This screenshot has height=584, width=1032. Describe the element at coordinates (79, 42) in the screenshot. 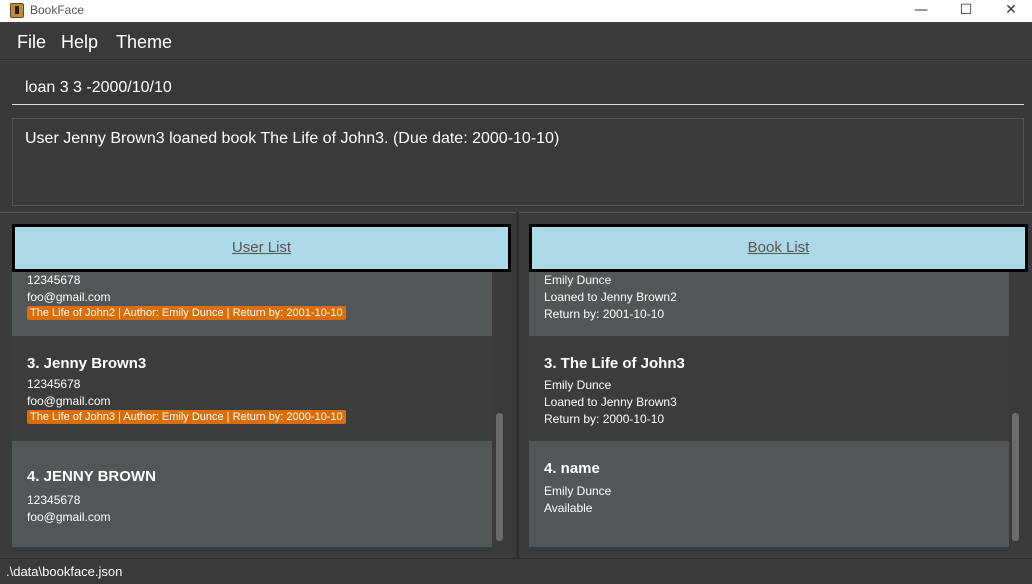

I see `menu-help: Help` at that location.